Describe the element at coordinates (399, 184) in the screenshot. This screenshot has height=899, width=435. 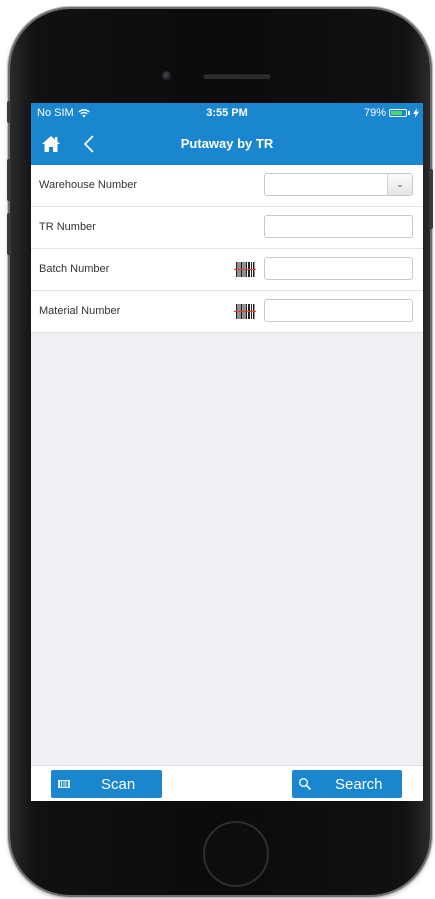
I see `chevron-down-icon: ⌄` at that location.